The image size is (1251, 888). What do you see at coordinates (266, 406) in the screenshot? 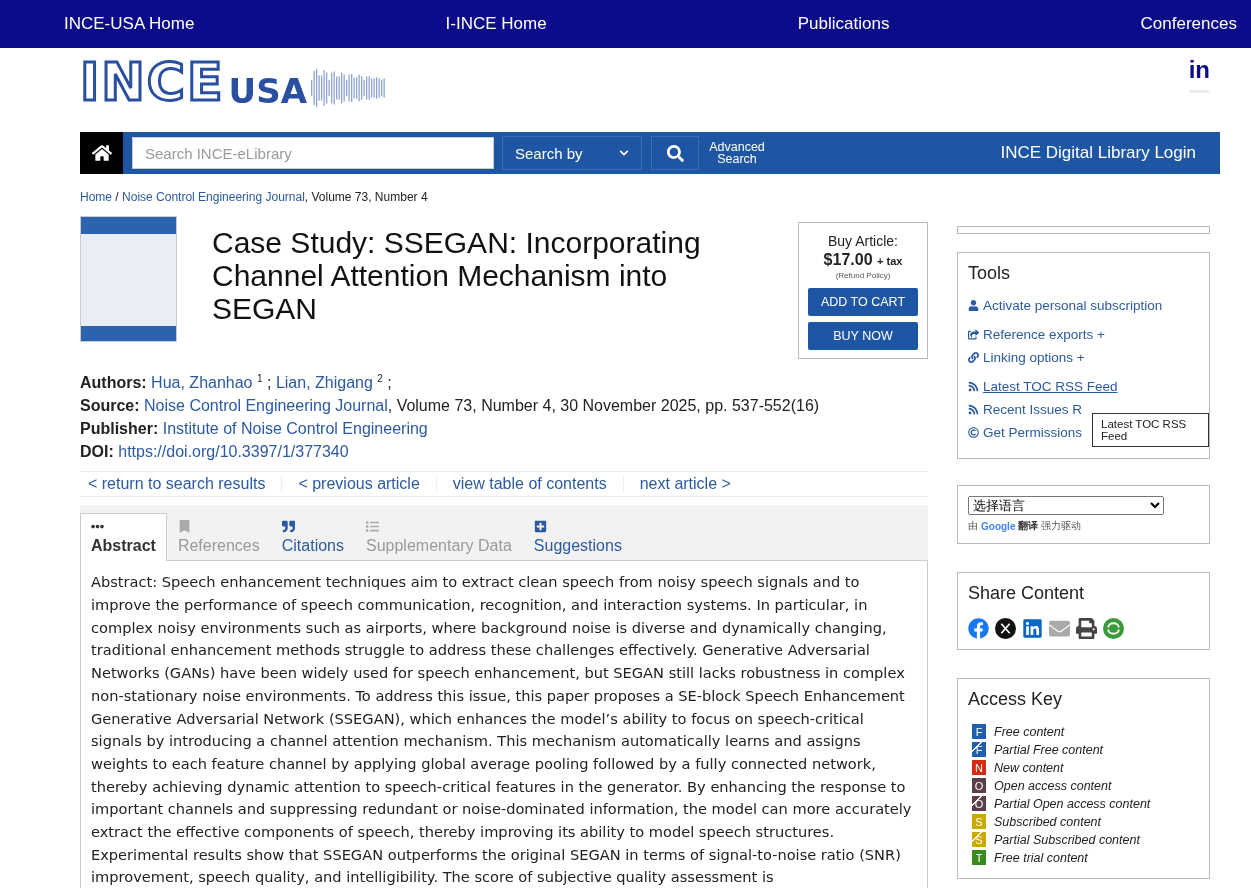
I see `meta-link: Noise Control Engineering Journal` at bounding box center [266, 406].